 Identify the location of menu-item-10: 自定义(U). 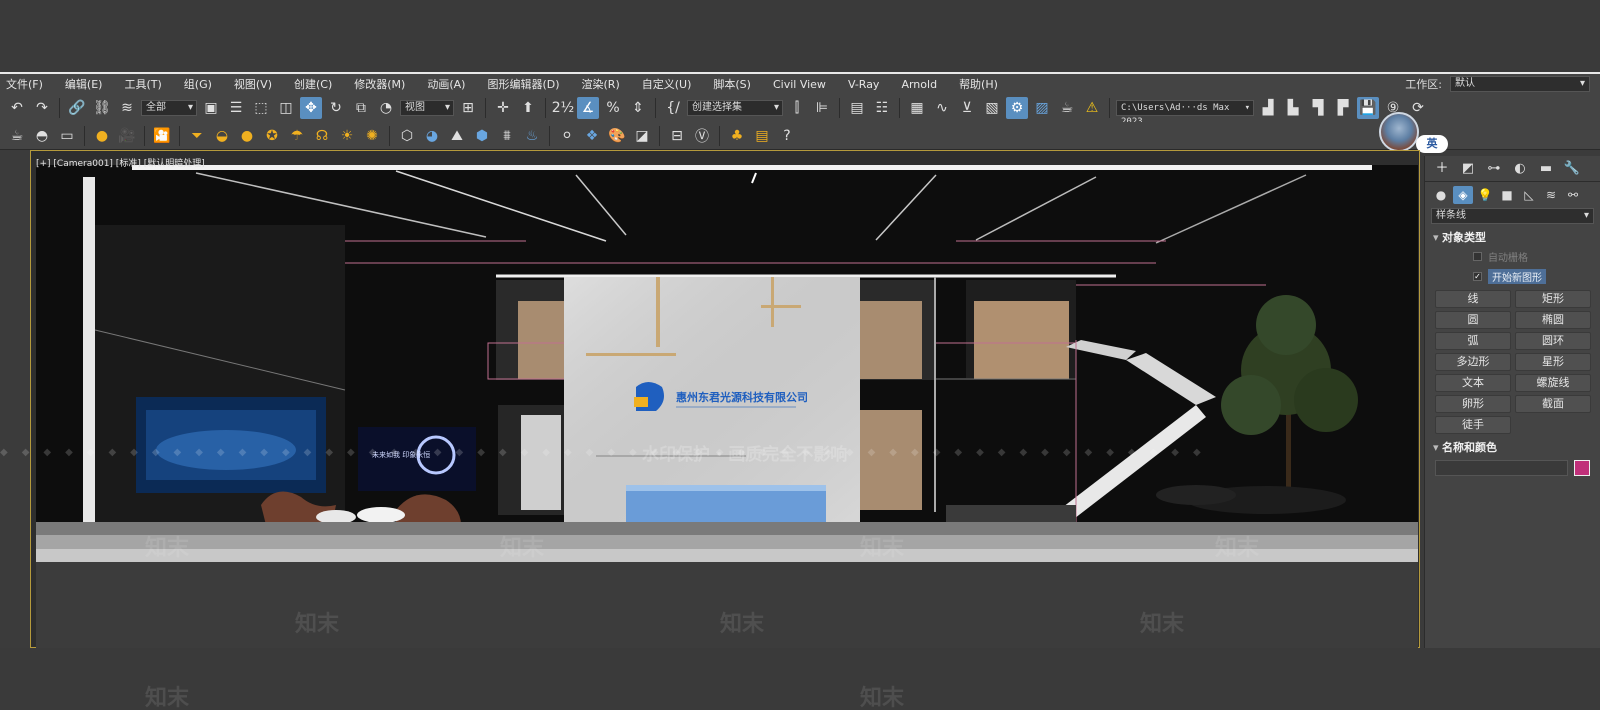
(667, 84).